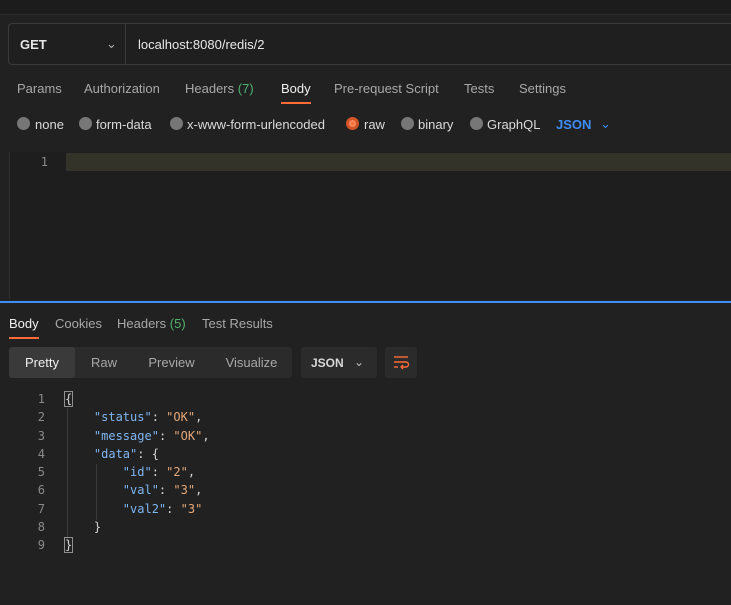  I want to click on option-urlencoded-label: x-www-form-urlencoded, so click(256, 124).